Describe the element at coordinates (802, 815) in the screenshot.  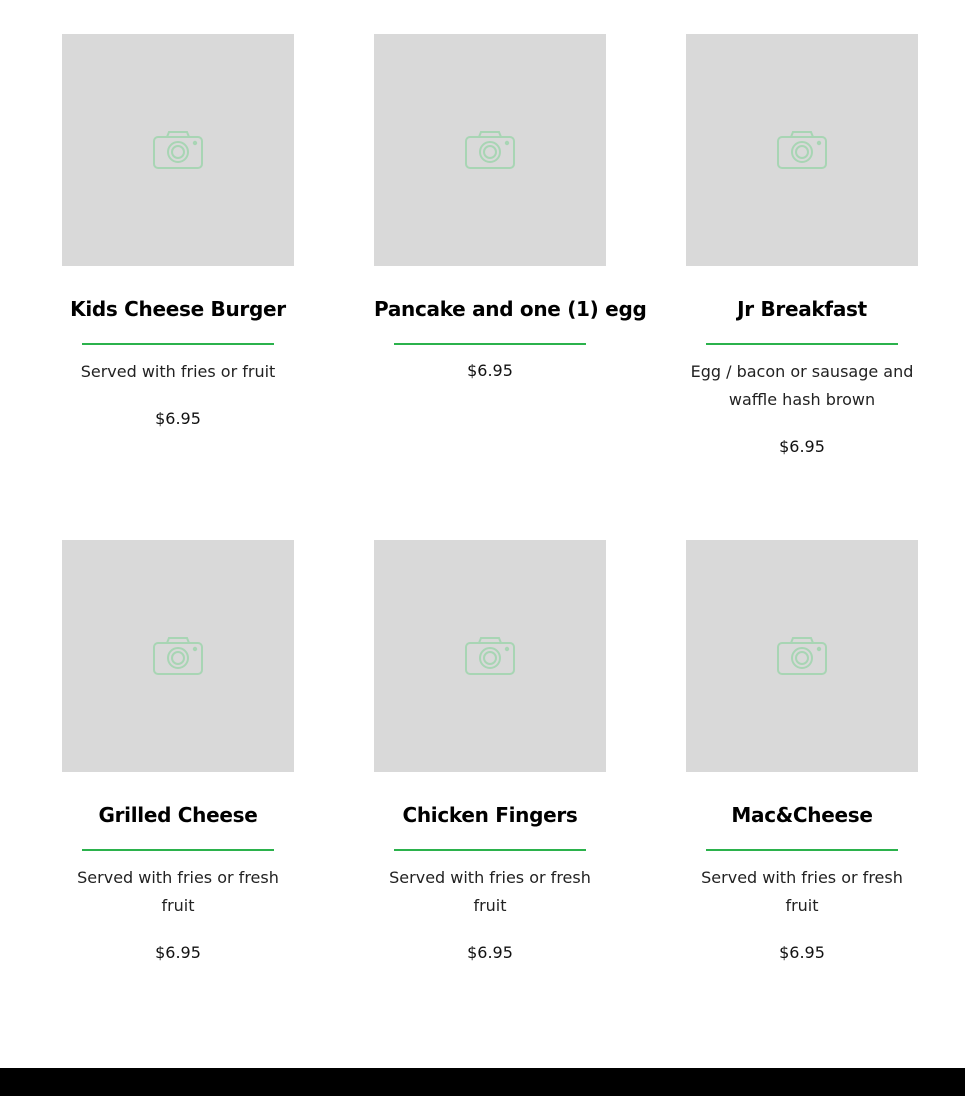
I see `item-title: Mac&Cheese` at that location.